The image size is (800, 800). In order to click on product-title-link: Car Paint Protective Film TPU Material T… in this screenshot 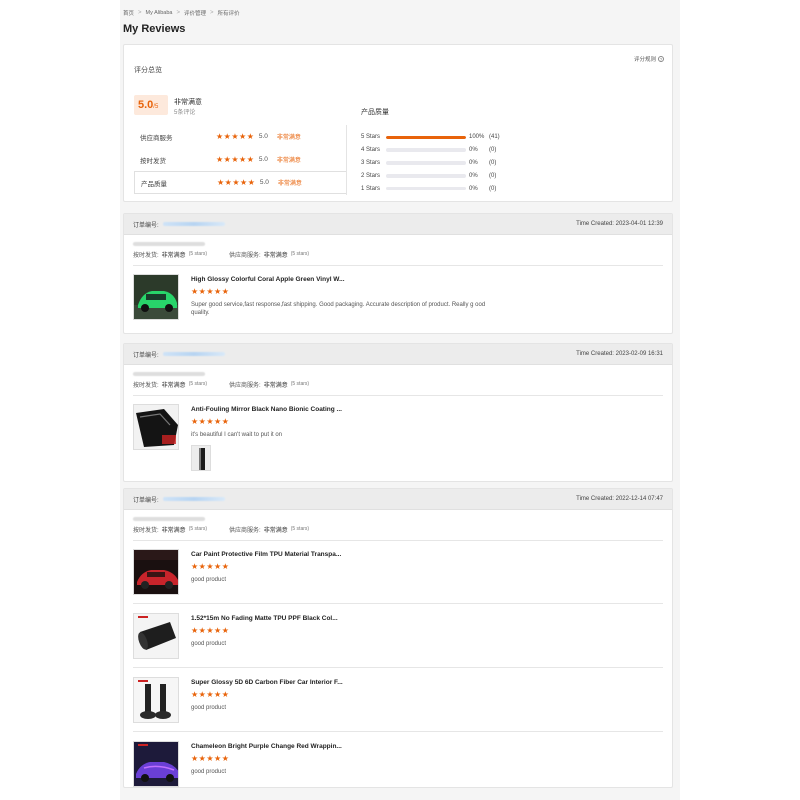, I will do `click(341, 556)`.